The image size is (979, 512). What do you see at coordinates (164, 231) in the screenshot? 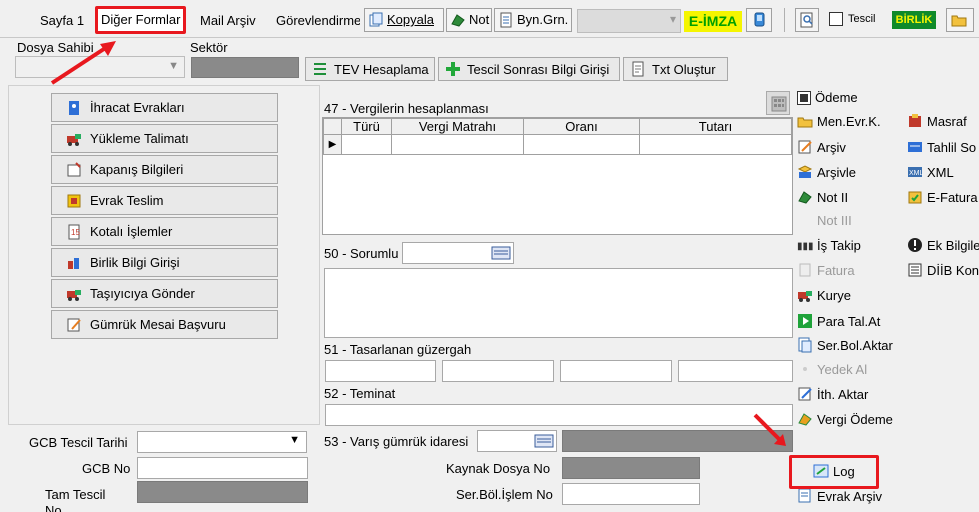
I see `kotali-button: 15 Kotalı İşlemler` at bounding box center [164, 231].